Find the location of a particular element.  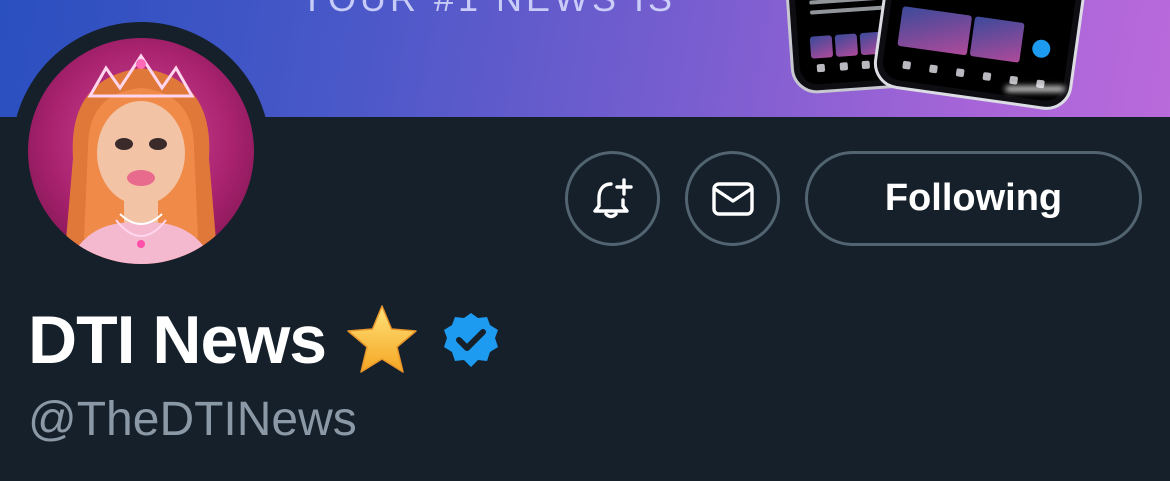

display-name: DTI News is located at coordinates (177, 340).